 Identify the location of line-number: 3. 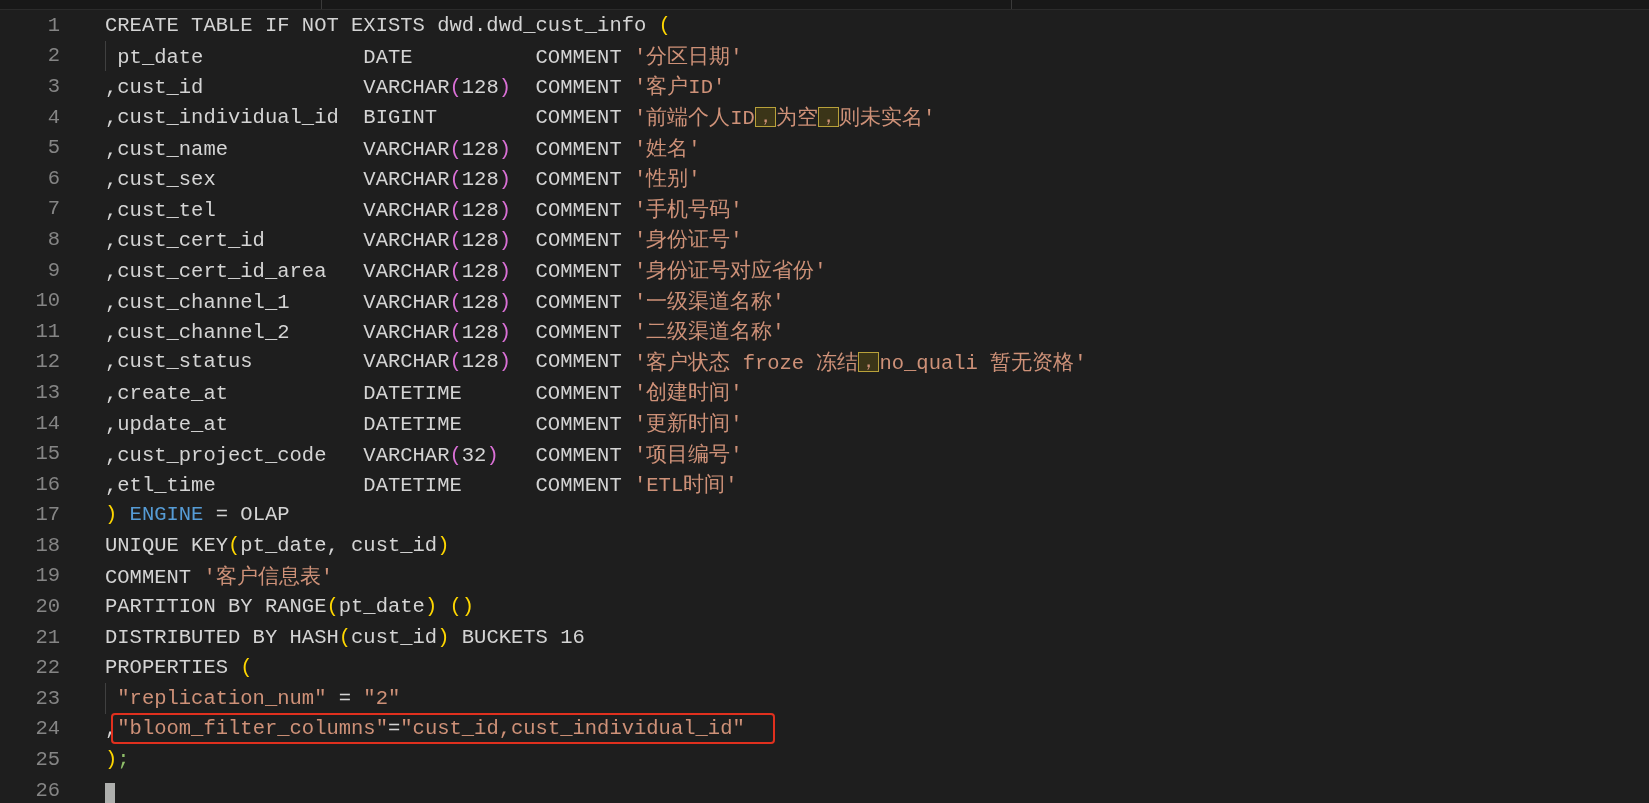
(53, 86).